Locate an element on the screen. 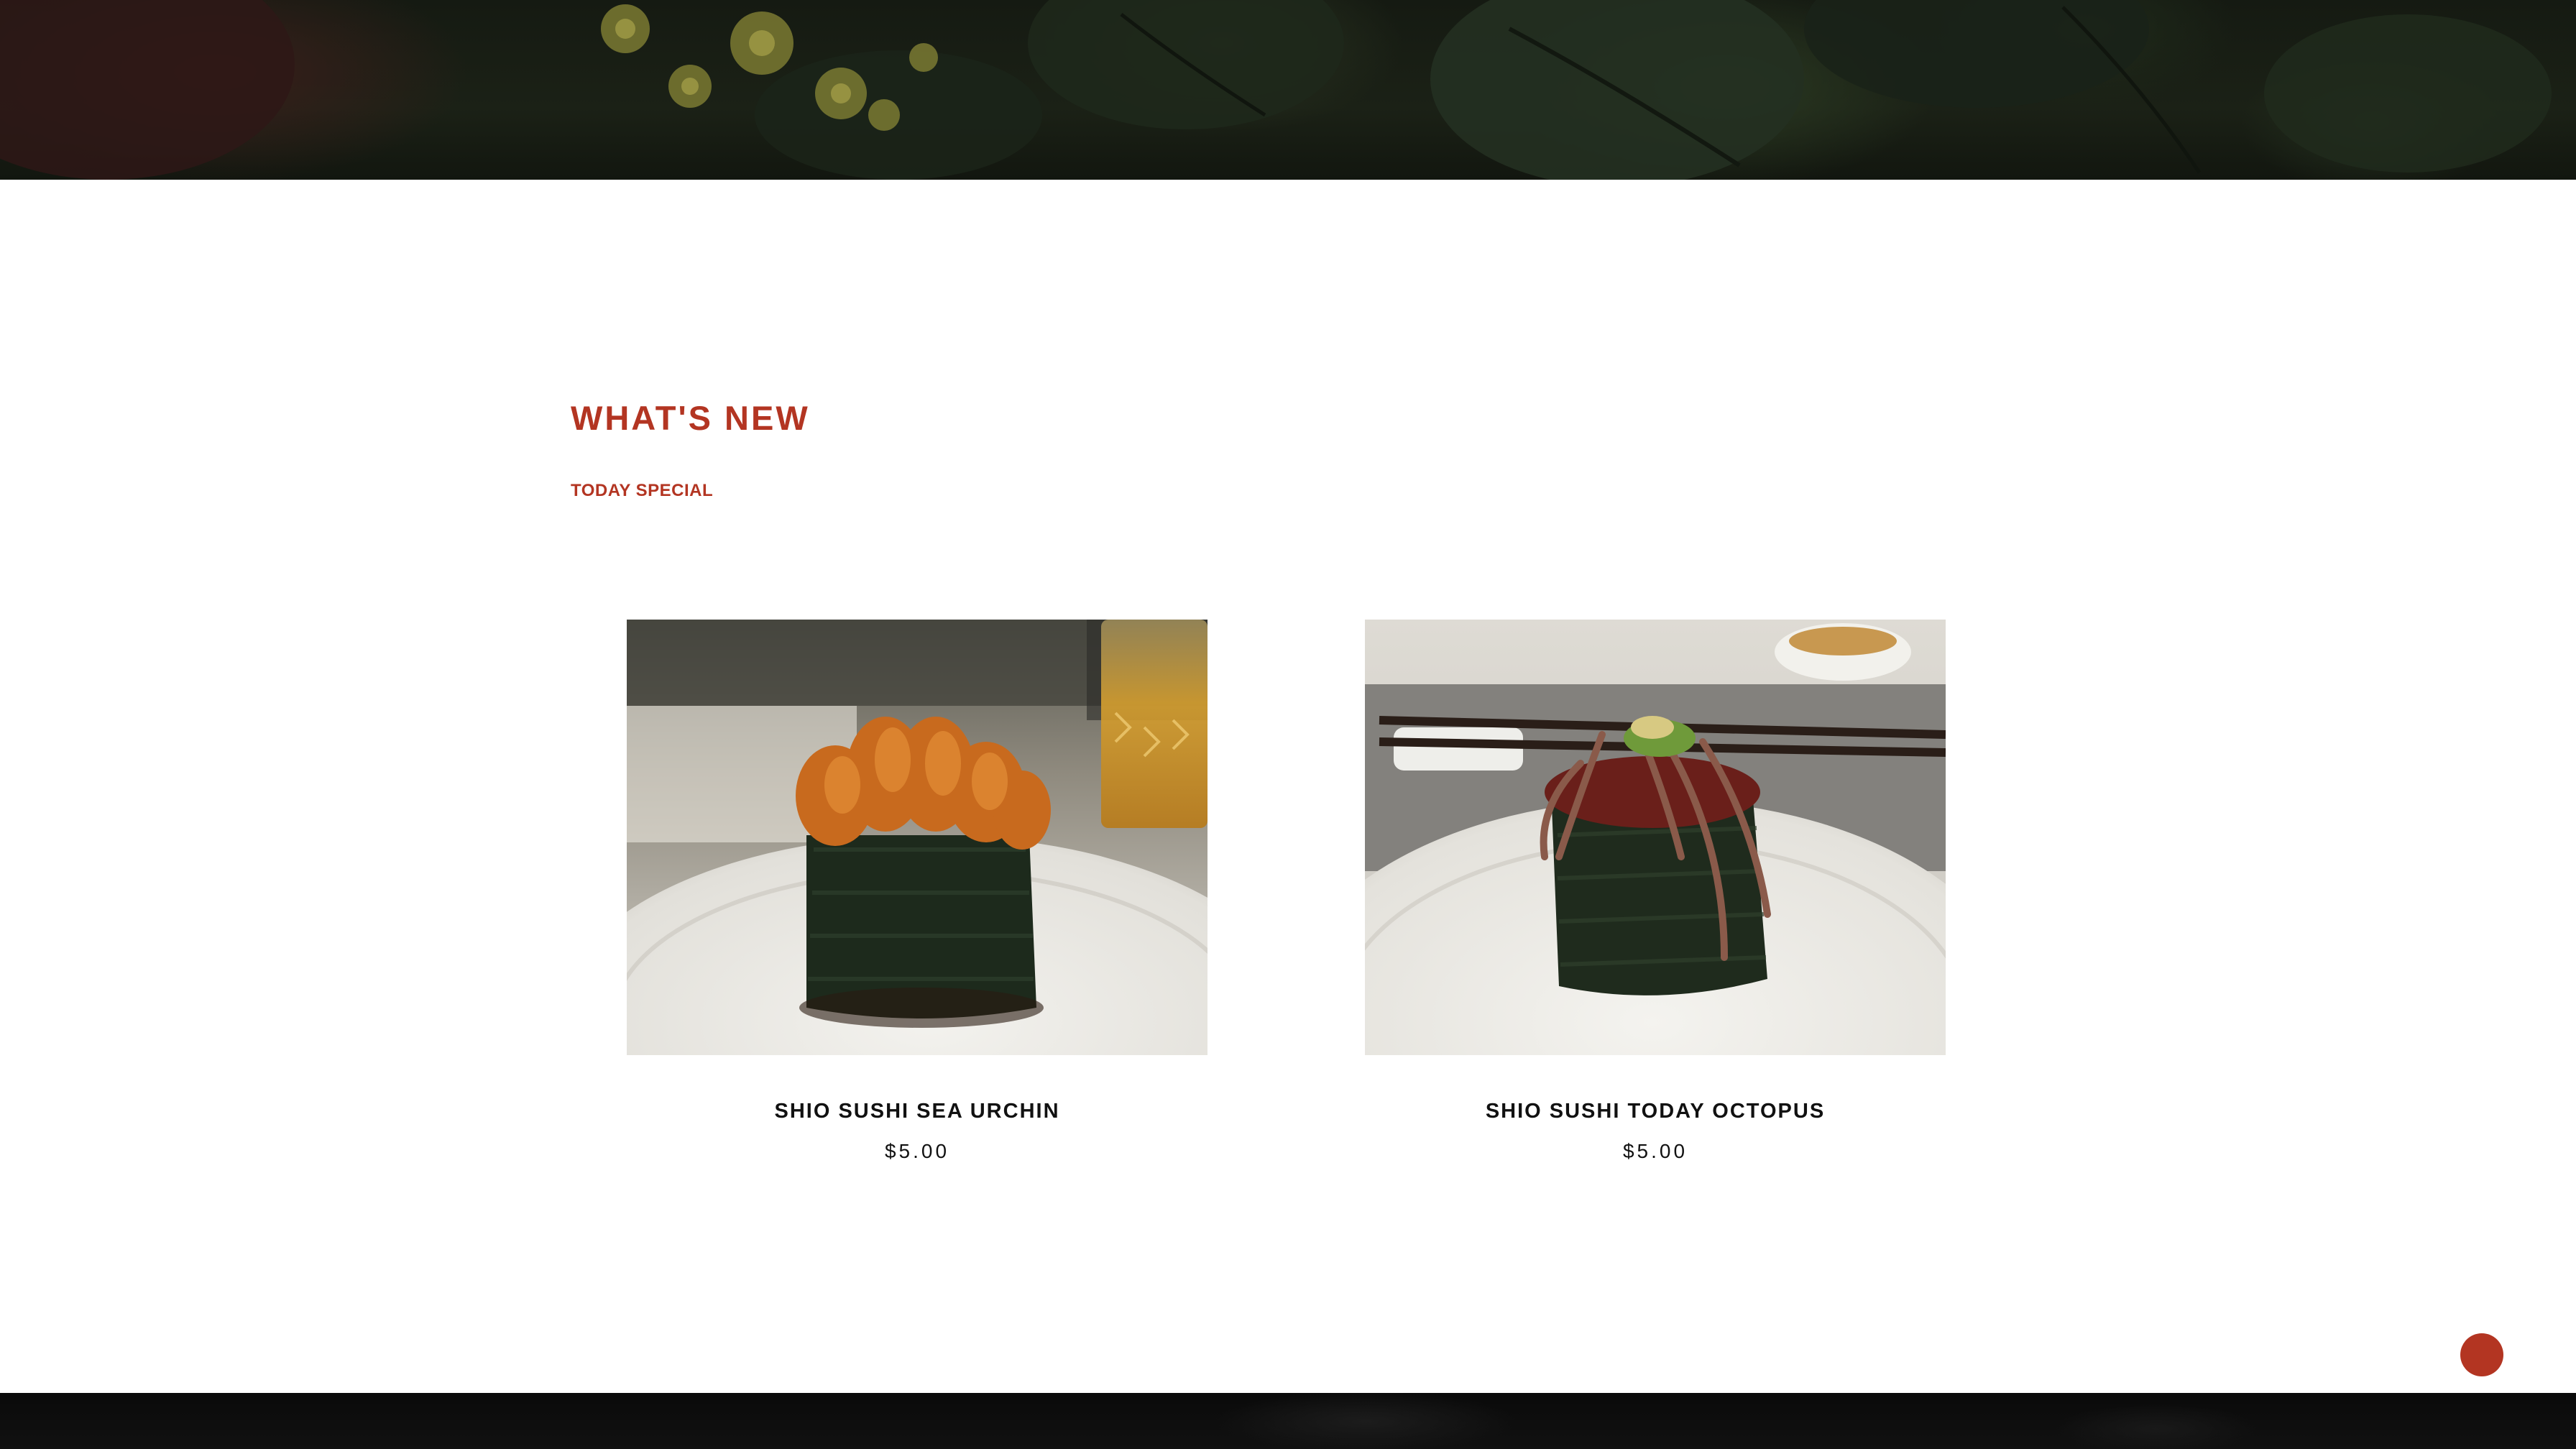 This screenshot has height=1449, width=2576. hero-foliage-art is located at coordinates (1276, 90).